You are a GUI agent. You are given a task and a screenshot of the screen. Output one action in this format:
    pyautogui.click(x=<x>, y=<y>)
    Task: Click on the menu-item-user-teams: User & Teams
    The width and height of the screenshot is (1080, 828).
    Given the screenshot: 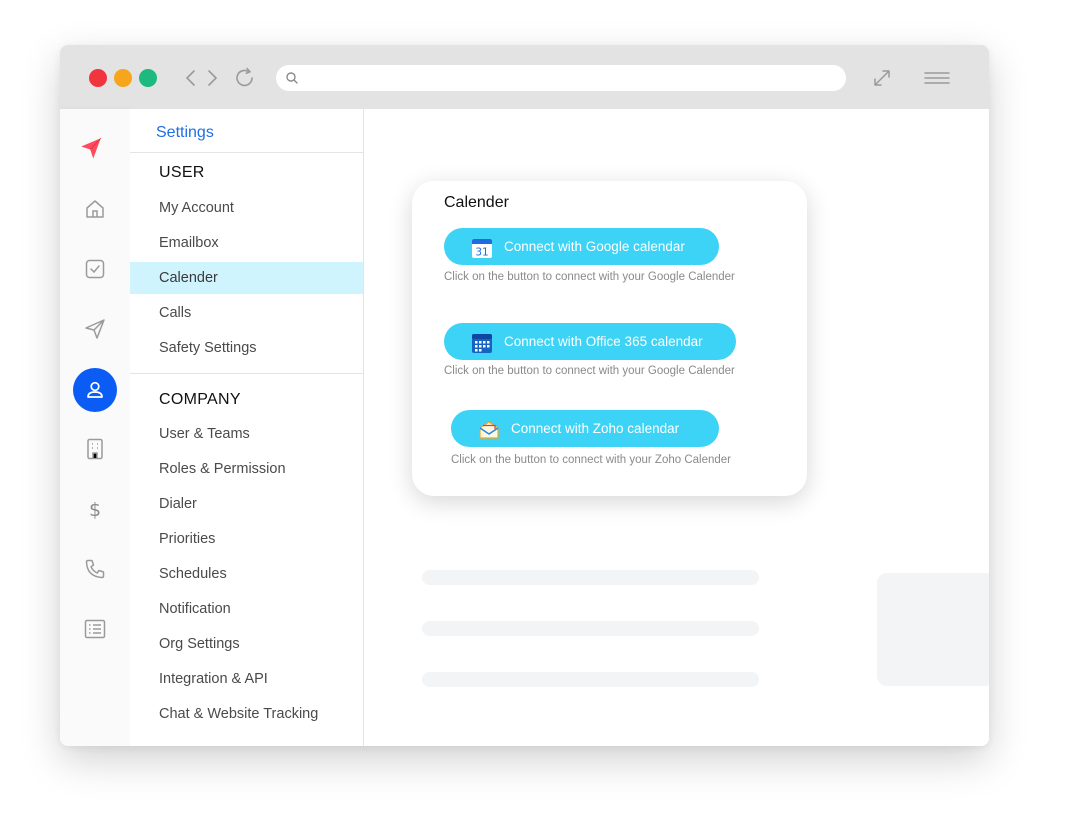 What is the action you would take?
    pyautogui.click(x=246, y=434)
    